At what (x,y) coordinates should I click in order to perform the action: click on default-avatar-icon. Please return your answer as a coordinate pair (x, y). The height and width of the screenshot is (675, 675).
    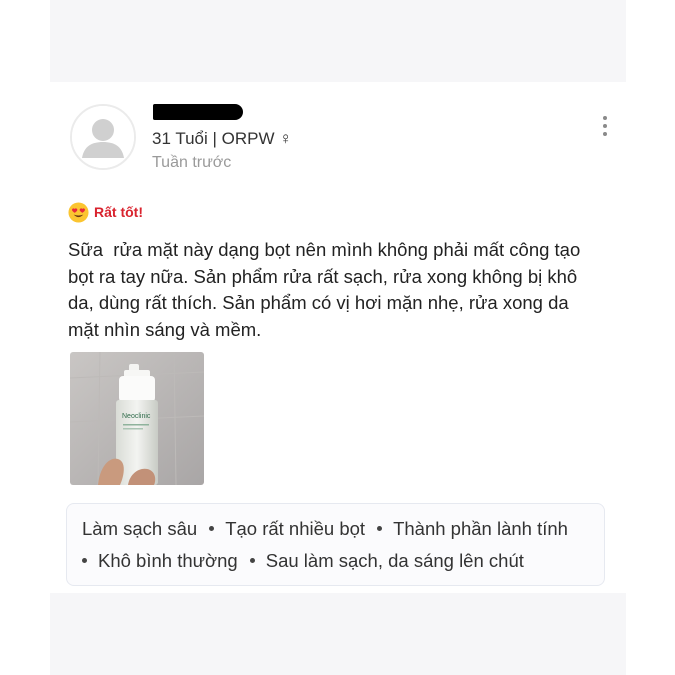
    Looking at the image, I should click on (103, 137).